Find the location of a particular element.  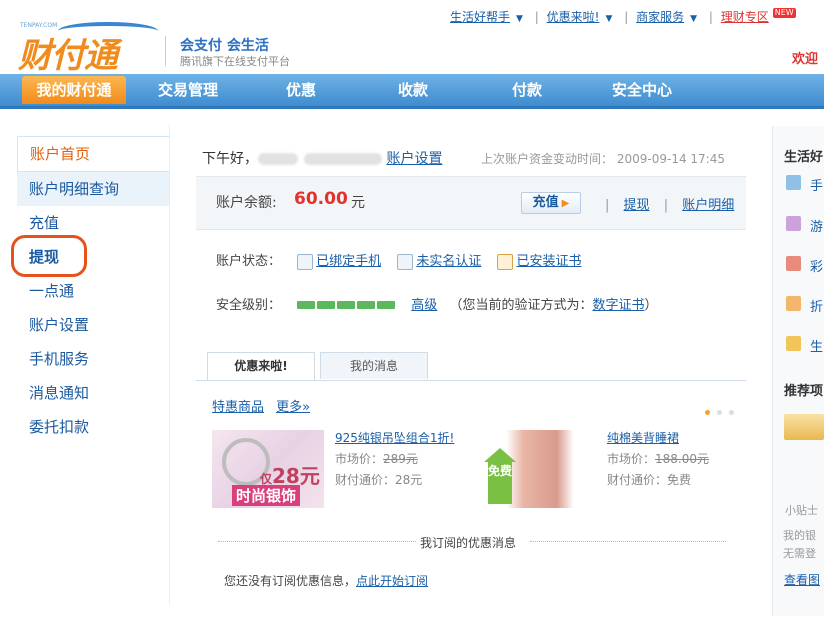

subscription-text: 您还没有订阅优惠信息， is located at coordinates (290, 581).